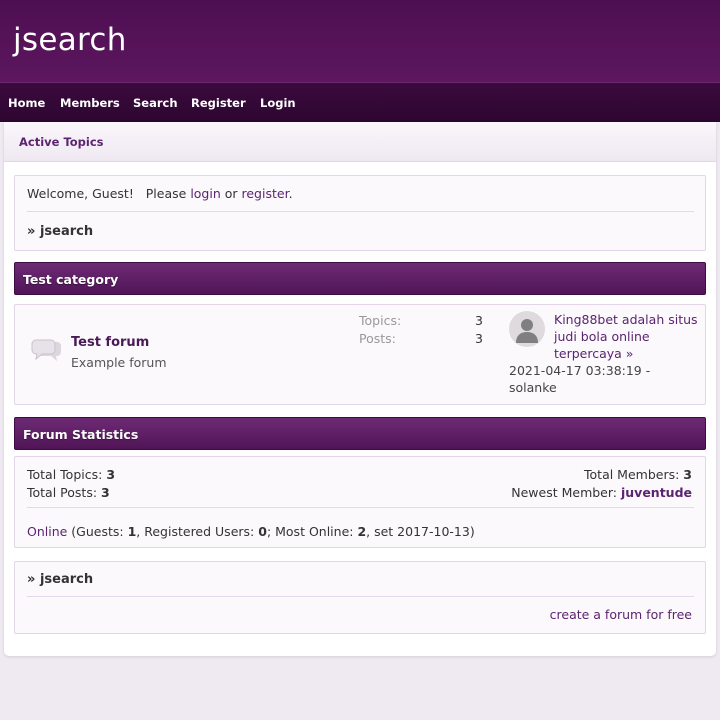 This screenshot has height=720, width=720. I want to click on nav-search-link: Search, so click(155, 103).